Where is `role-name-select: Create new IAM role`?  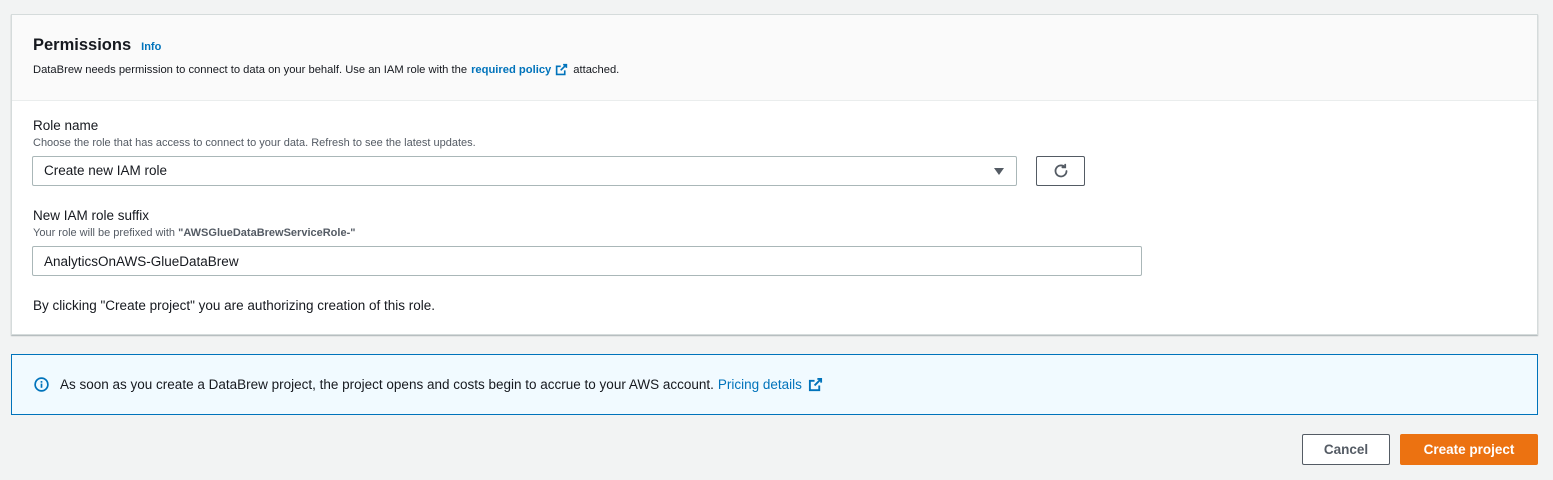 role-name-select: Create new IAM role is located at coordinates (524, 171).